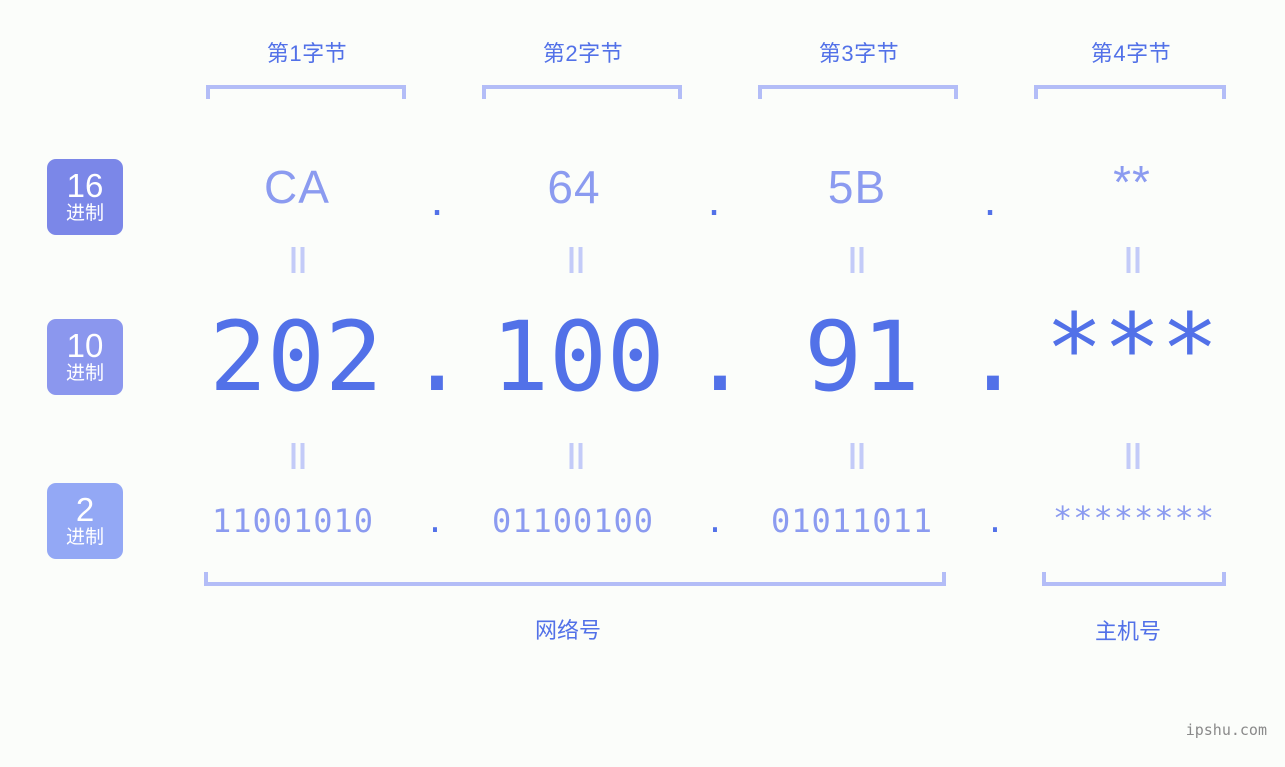 The height and width of the screenshot is (767, 1285). I want to click on network-id-label: 网络号, so click(568, 630).